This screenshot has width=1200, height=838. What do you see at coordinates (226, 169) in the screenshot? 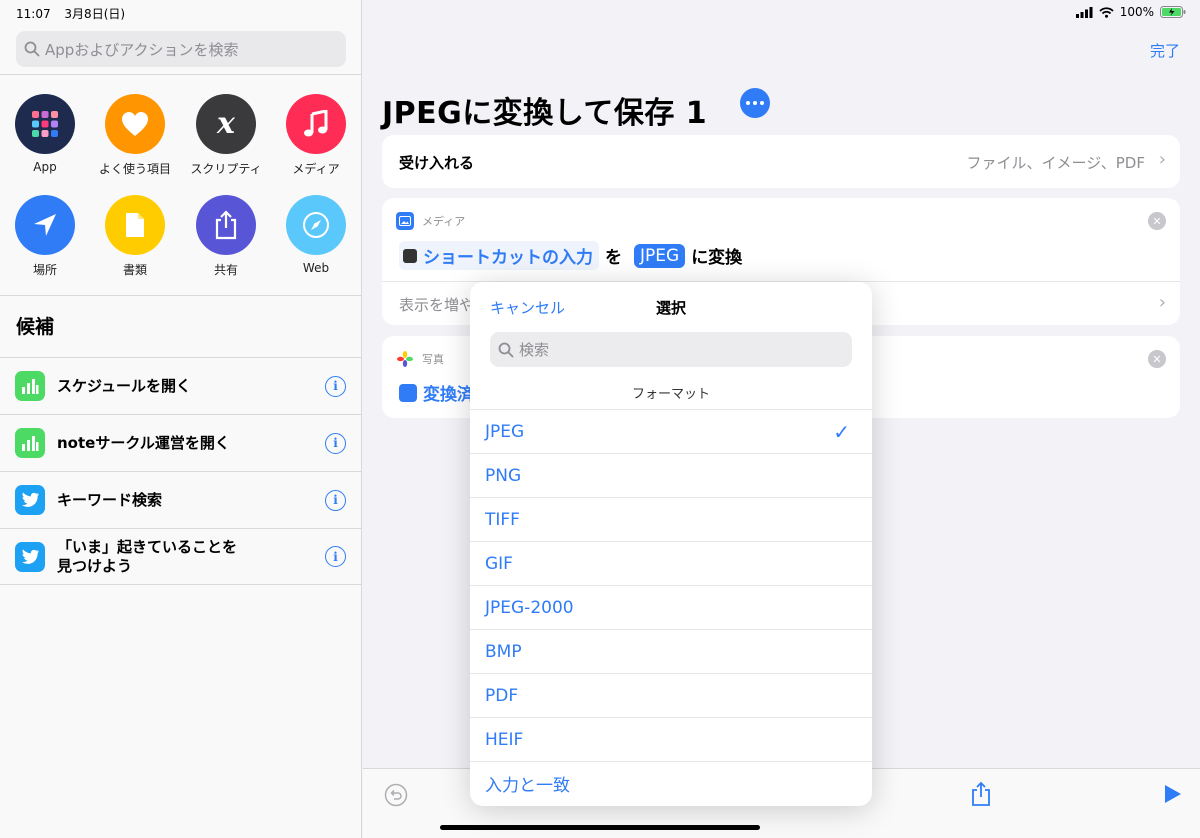
I see `category-label: スクリプティ` at bounding box center [226, 169].